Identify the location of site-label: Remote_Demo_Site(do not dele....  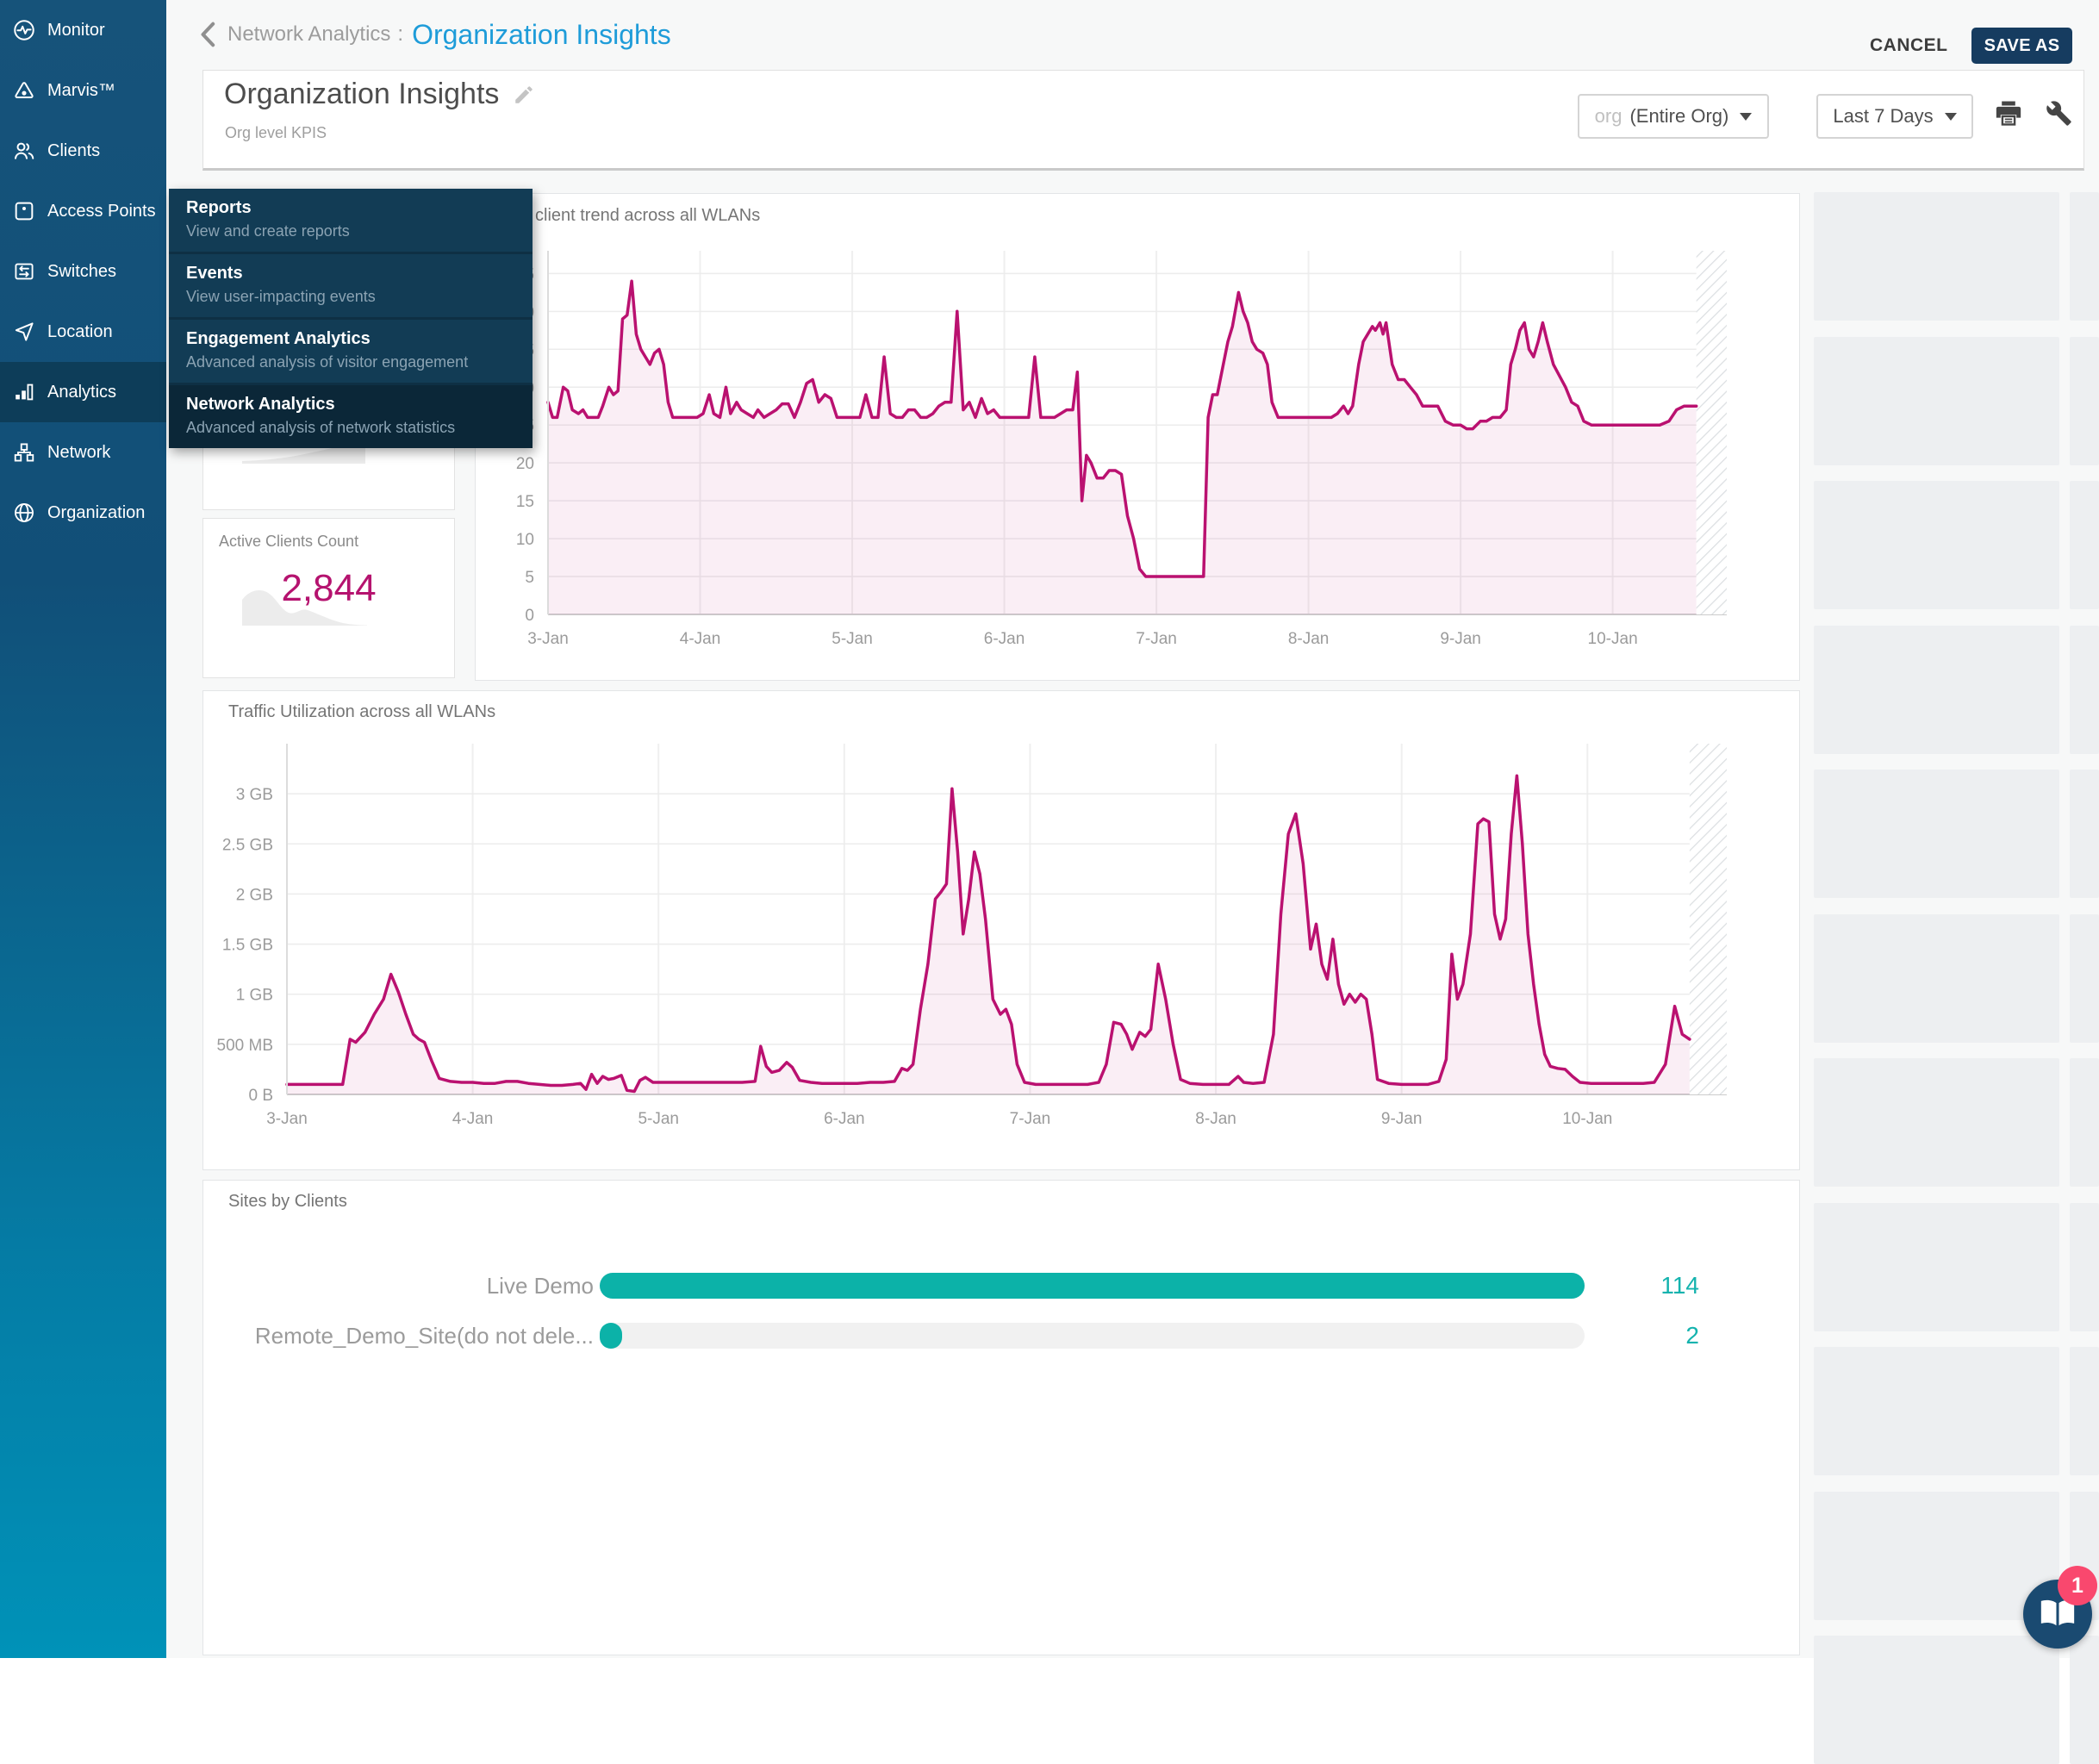
(424, 1336).